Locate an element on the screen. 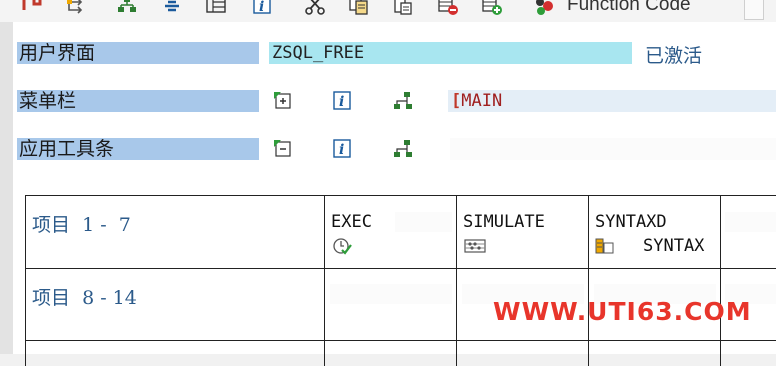 This screenshot has width=776, height=366. left-gutter is located at coordinates (6, 188).